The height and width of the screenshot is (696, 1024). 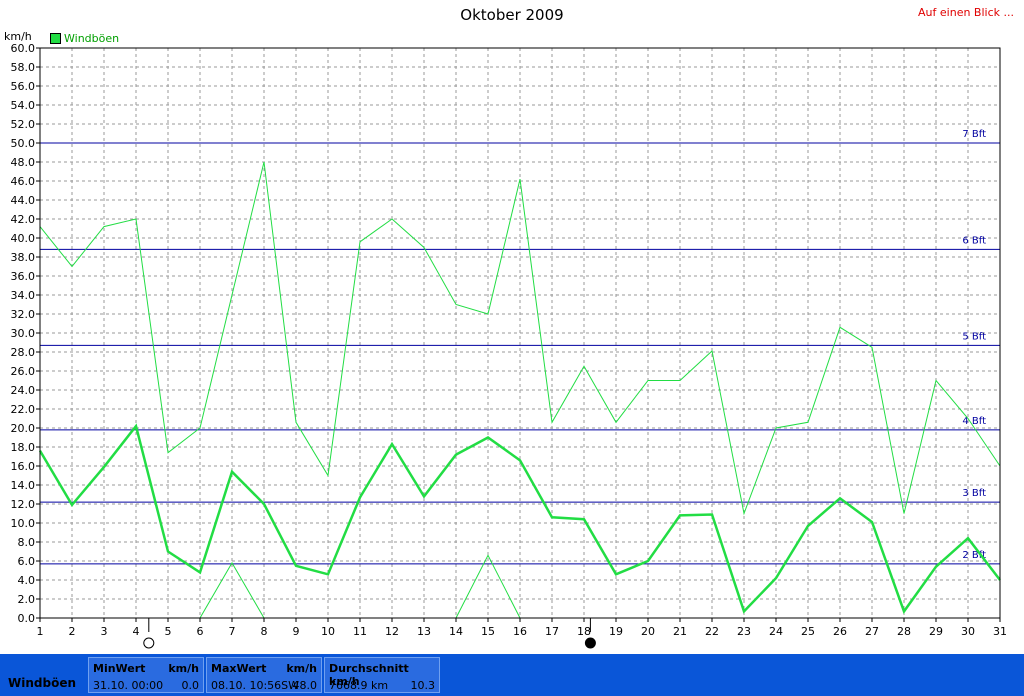 I want to click on y-tick-label: 38.0, so click(x=23, y=257).